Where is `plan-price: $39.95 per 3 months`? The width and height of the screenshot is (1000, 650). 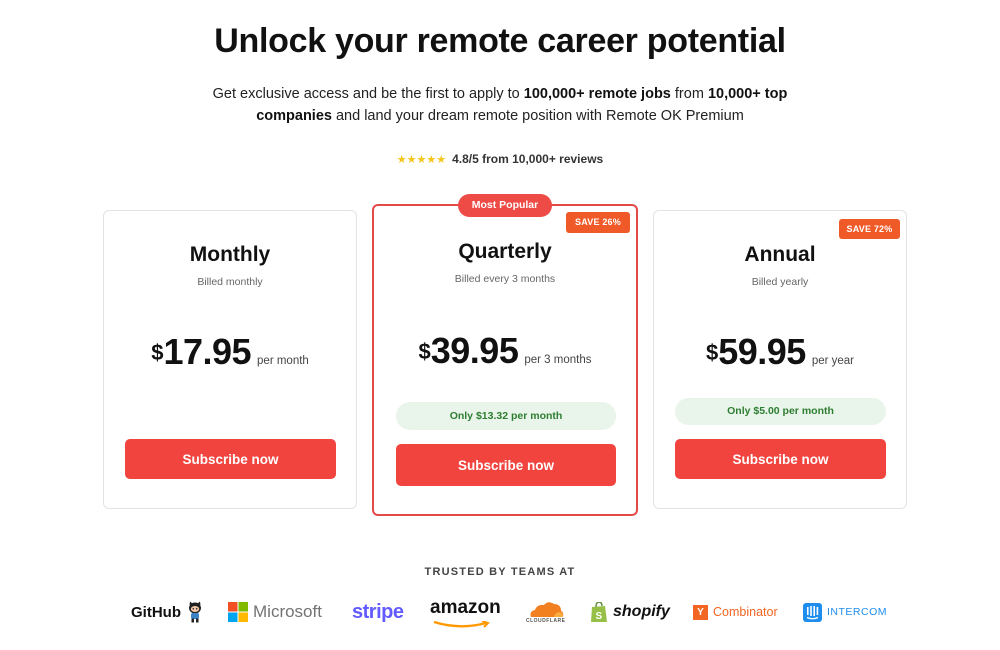 plan-price: $39.95 per 3 months is located at coordinates (505, 351).